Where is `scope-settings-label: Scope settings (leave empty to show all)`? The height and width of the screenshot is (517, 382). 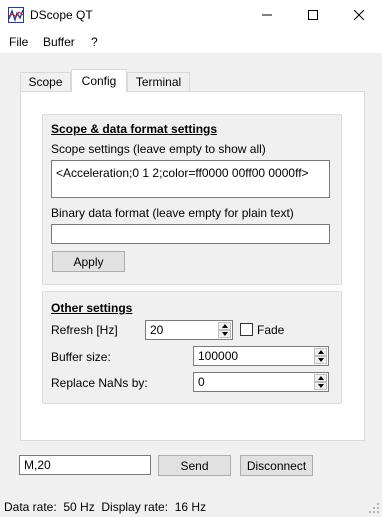
scope-settings-label: Scope settings (leave empty to show all) is located at coordinates (158, 149).